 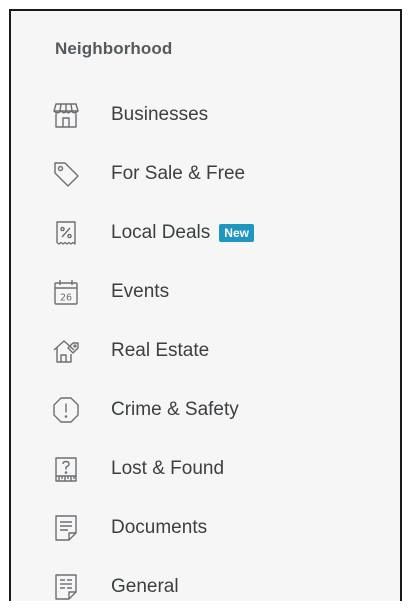 I want to click on price-tag-icon, so click(x=66, y=174).